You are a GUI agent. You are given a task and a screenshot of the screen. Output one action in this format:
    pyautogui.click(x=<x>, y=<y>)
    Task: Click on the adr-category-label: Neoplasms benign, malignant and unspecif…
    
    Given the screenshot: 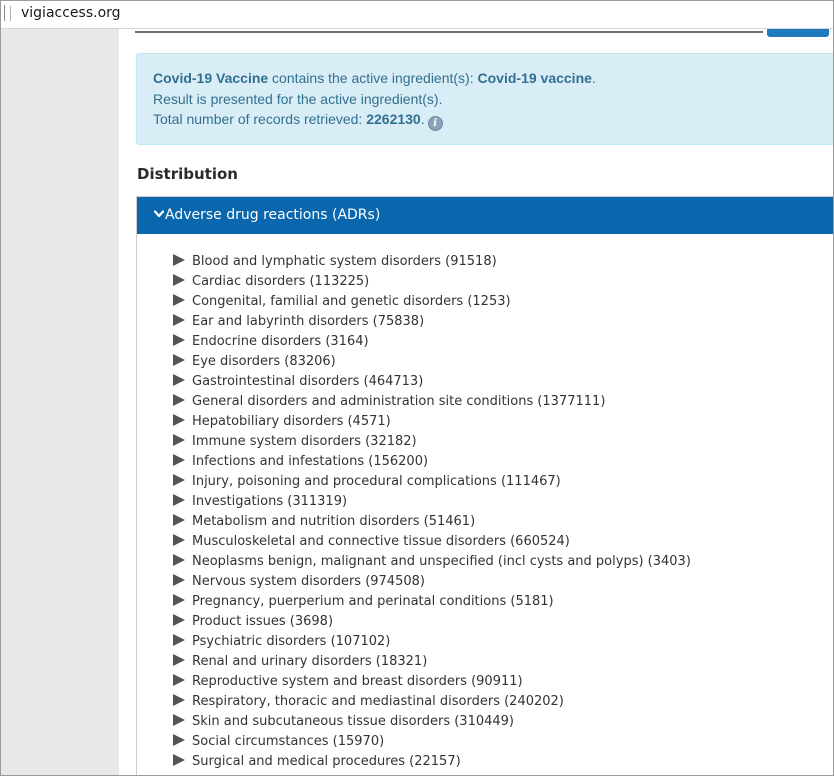 What is the action you would take?
    pyautogui.click(x=441, y=561)
    